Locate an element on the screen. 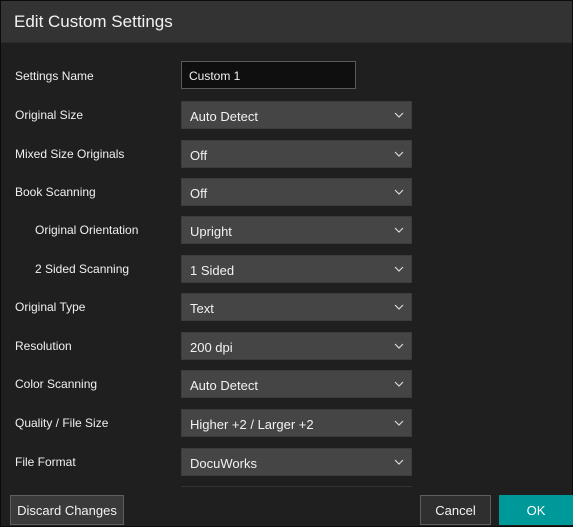 This screenshot has width=573, height=527. original-orientation-label: Original Orientation is located at coordinates (87, 230).